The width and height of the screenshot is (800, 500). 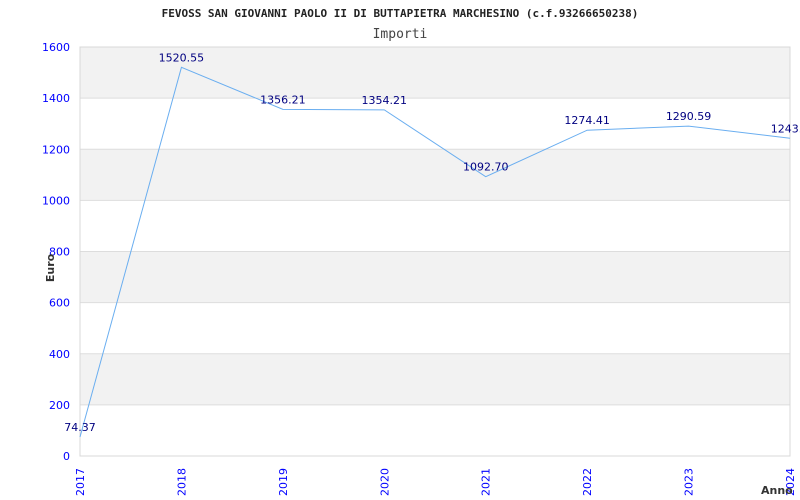 What do you see at coordinates (385, 100) in the screenshot?
I see `data-label: 1354.21` at bounding box center [385, 100].